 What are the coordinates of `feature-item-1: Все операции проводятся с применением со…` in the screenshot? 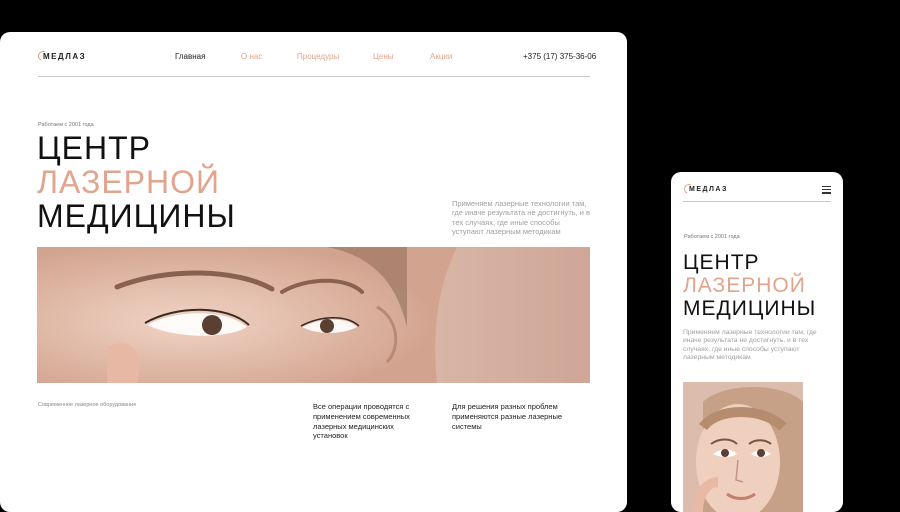 It's located at (361, 421).